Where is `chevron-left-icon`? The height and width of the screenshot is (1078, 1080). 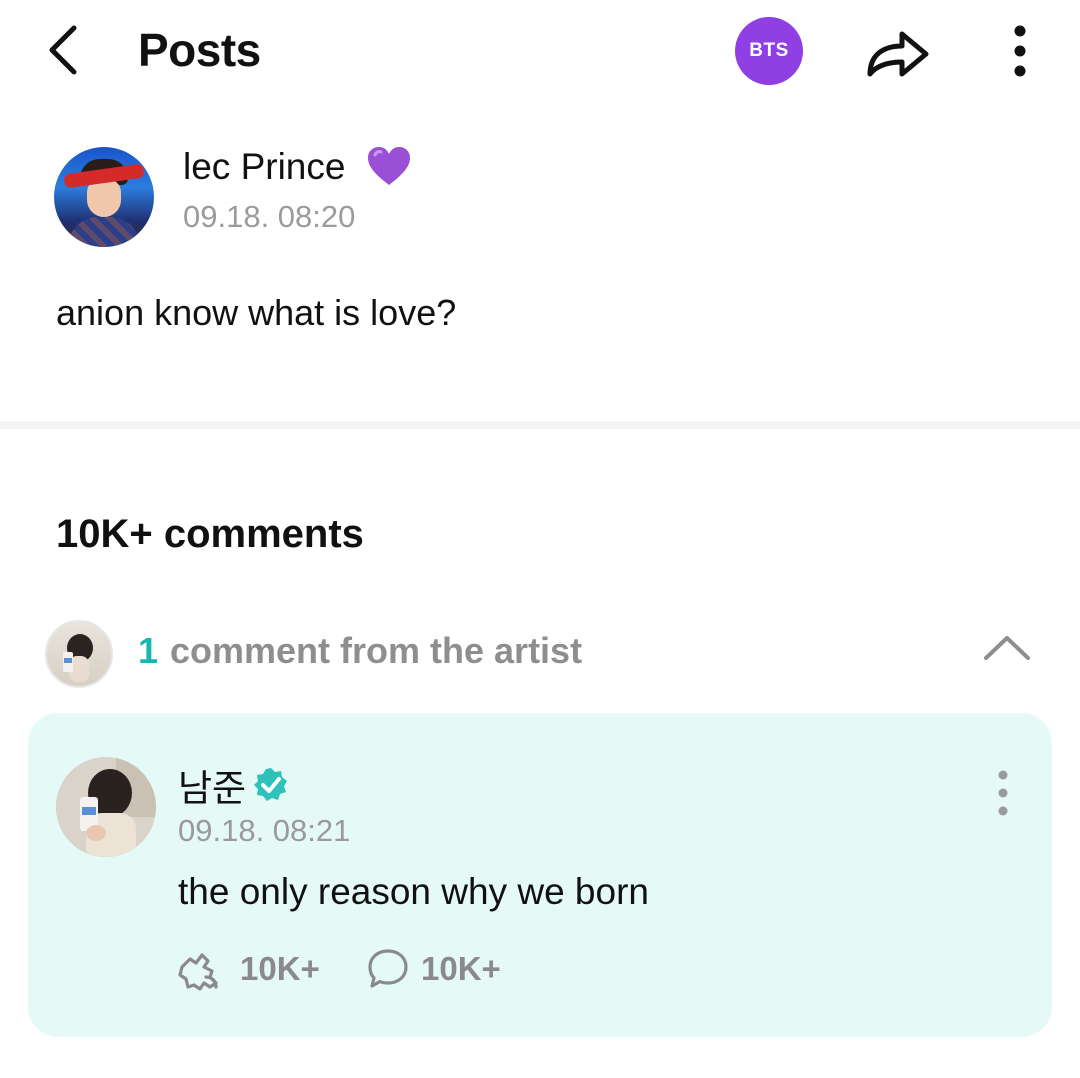
chevron-left-icon is located at coordinates (63, 50).